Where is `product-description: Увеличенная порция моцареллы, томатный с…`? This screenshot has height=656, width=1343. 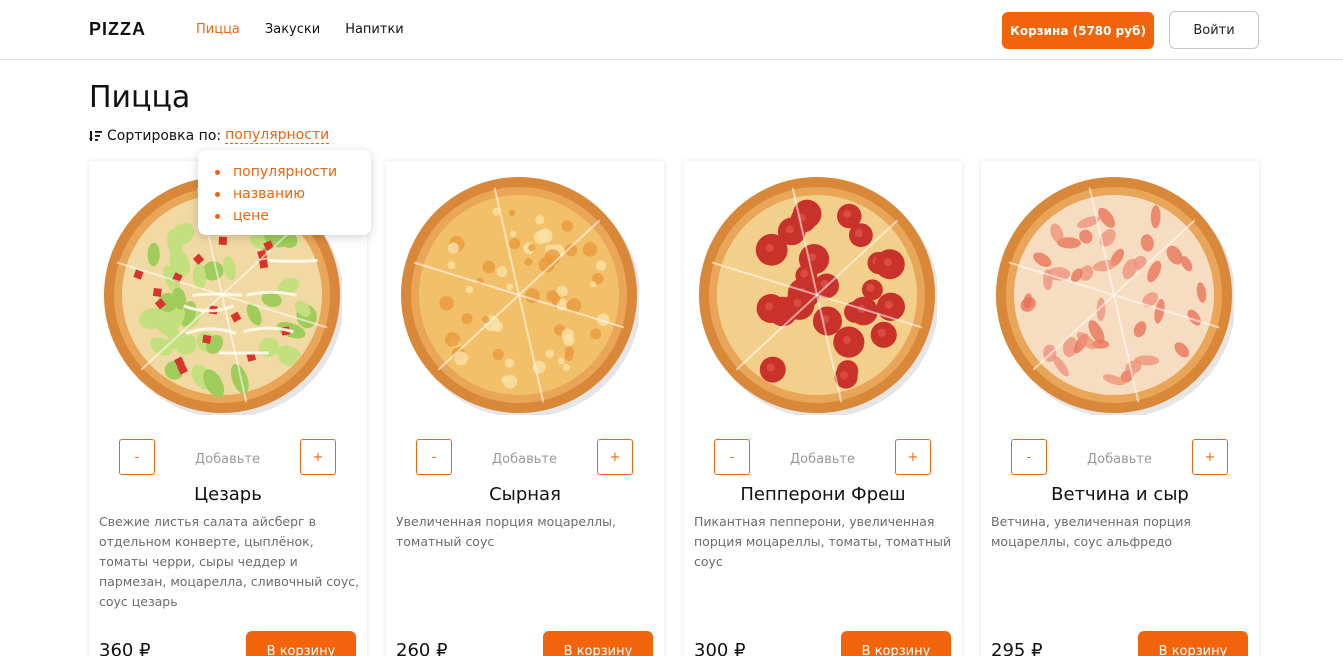
product-description: Увеличенная порция моцареллы, томатный с… is located at coordinates (506, 531).